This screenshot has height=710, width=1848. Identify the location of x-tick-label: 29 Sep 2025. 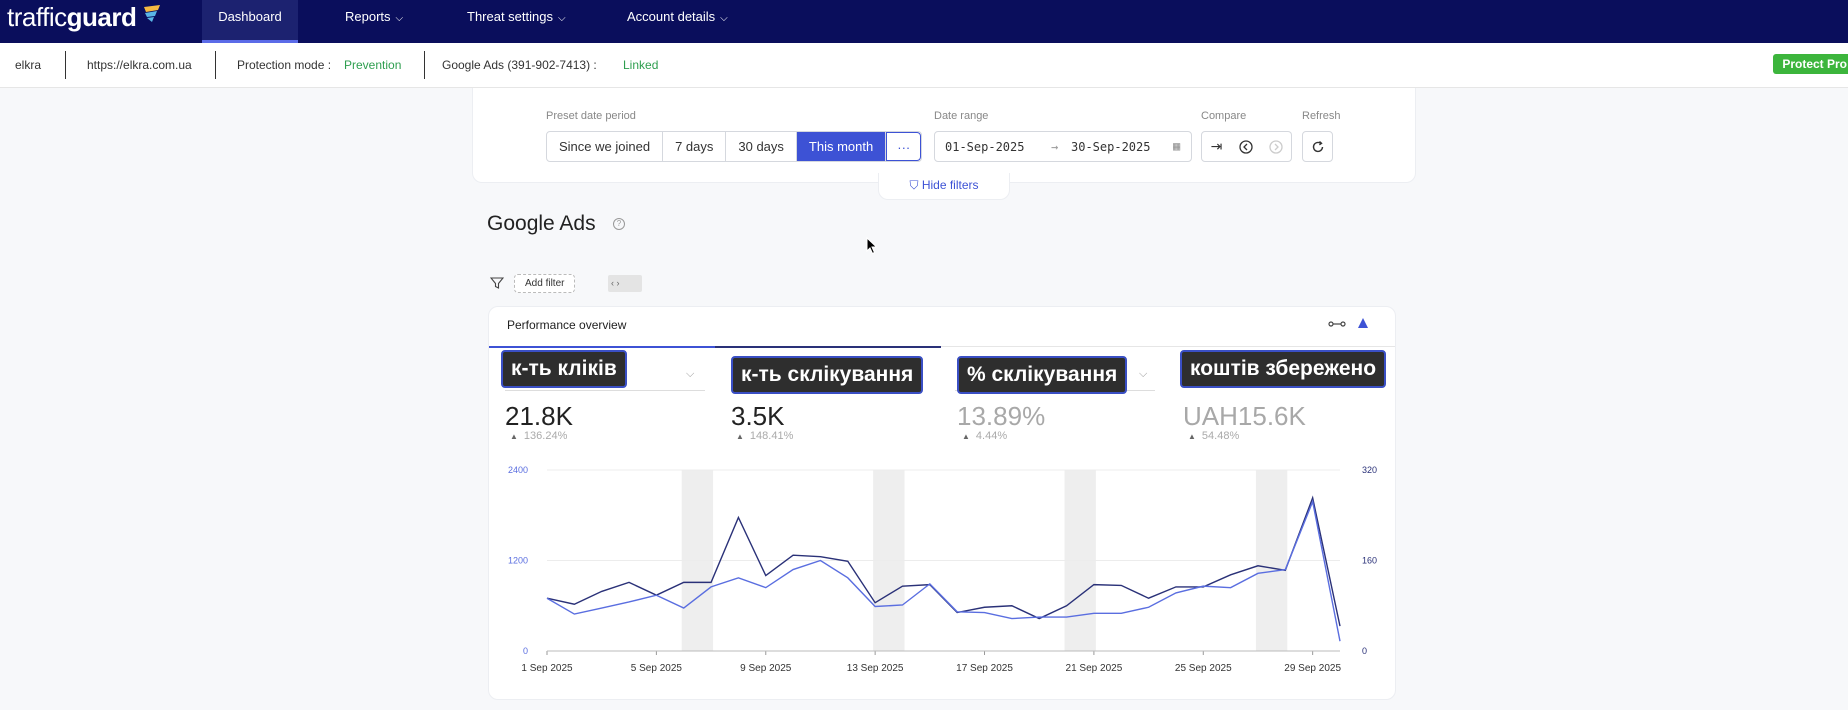
(1312, 668).